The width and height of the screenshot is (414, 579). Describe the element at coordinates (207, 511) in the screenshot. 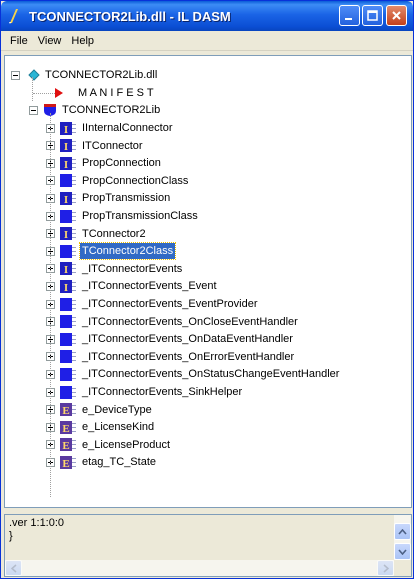

I see `splitter` at that location.